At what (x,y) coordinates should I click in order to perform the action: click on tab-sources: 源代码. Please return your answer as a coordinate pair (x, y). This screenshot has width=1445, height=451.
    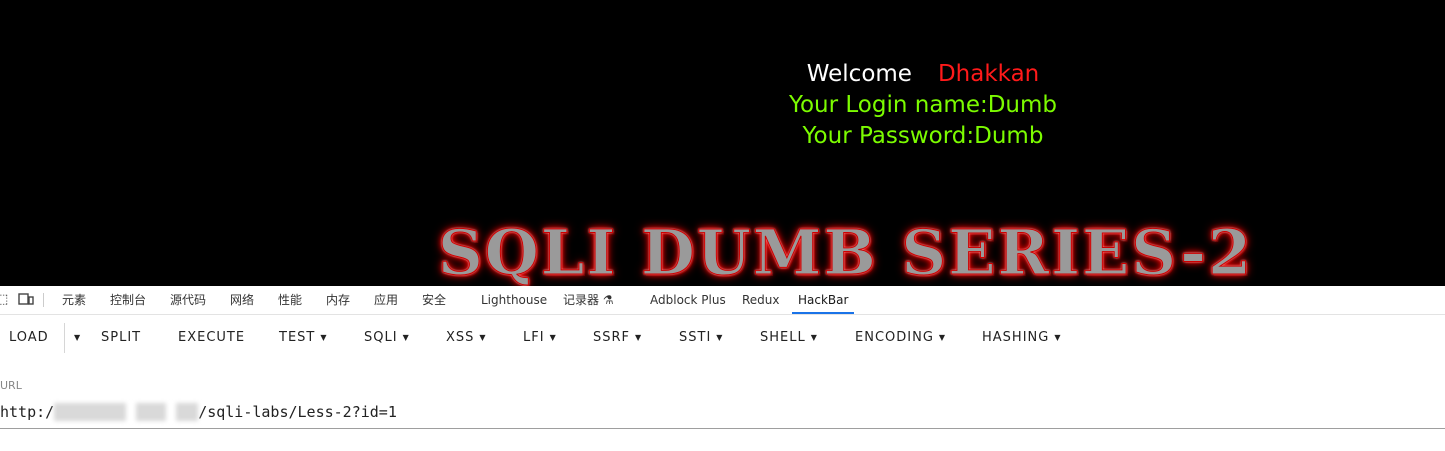
    Looking at the image, I should click on (188, 300).